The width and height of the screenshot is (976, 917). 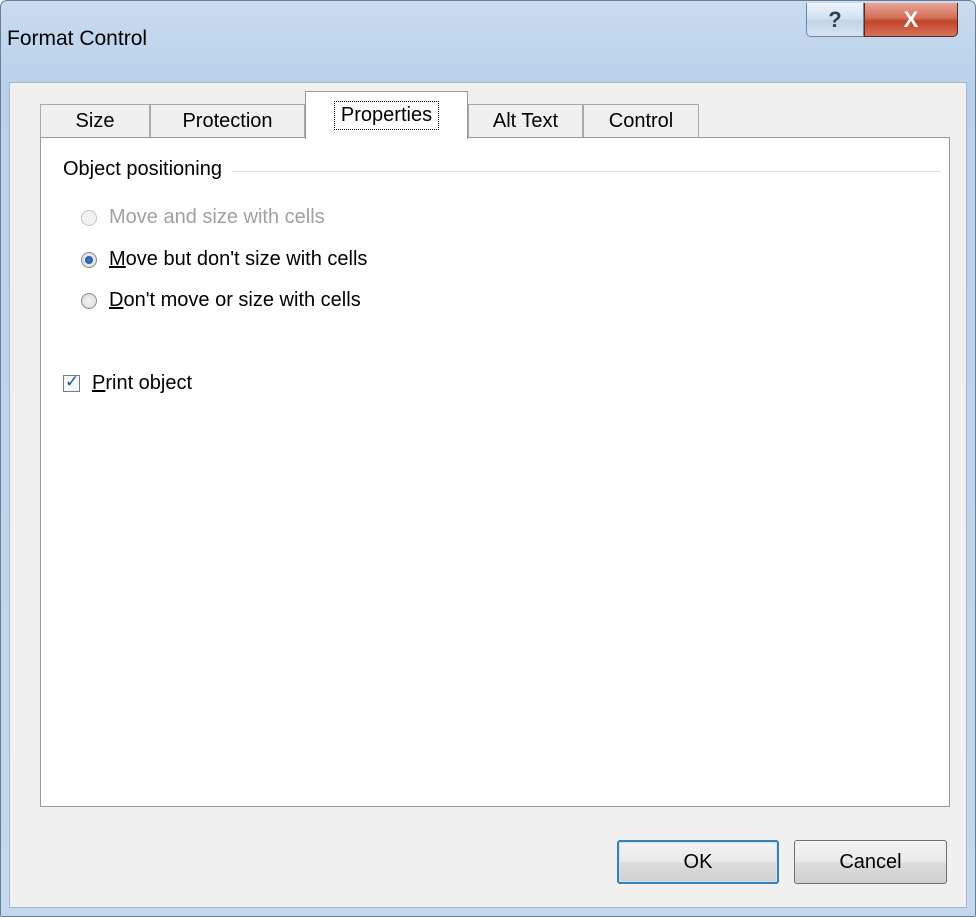 I want to click on ok-button: OK, so click(x=698, y=862).